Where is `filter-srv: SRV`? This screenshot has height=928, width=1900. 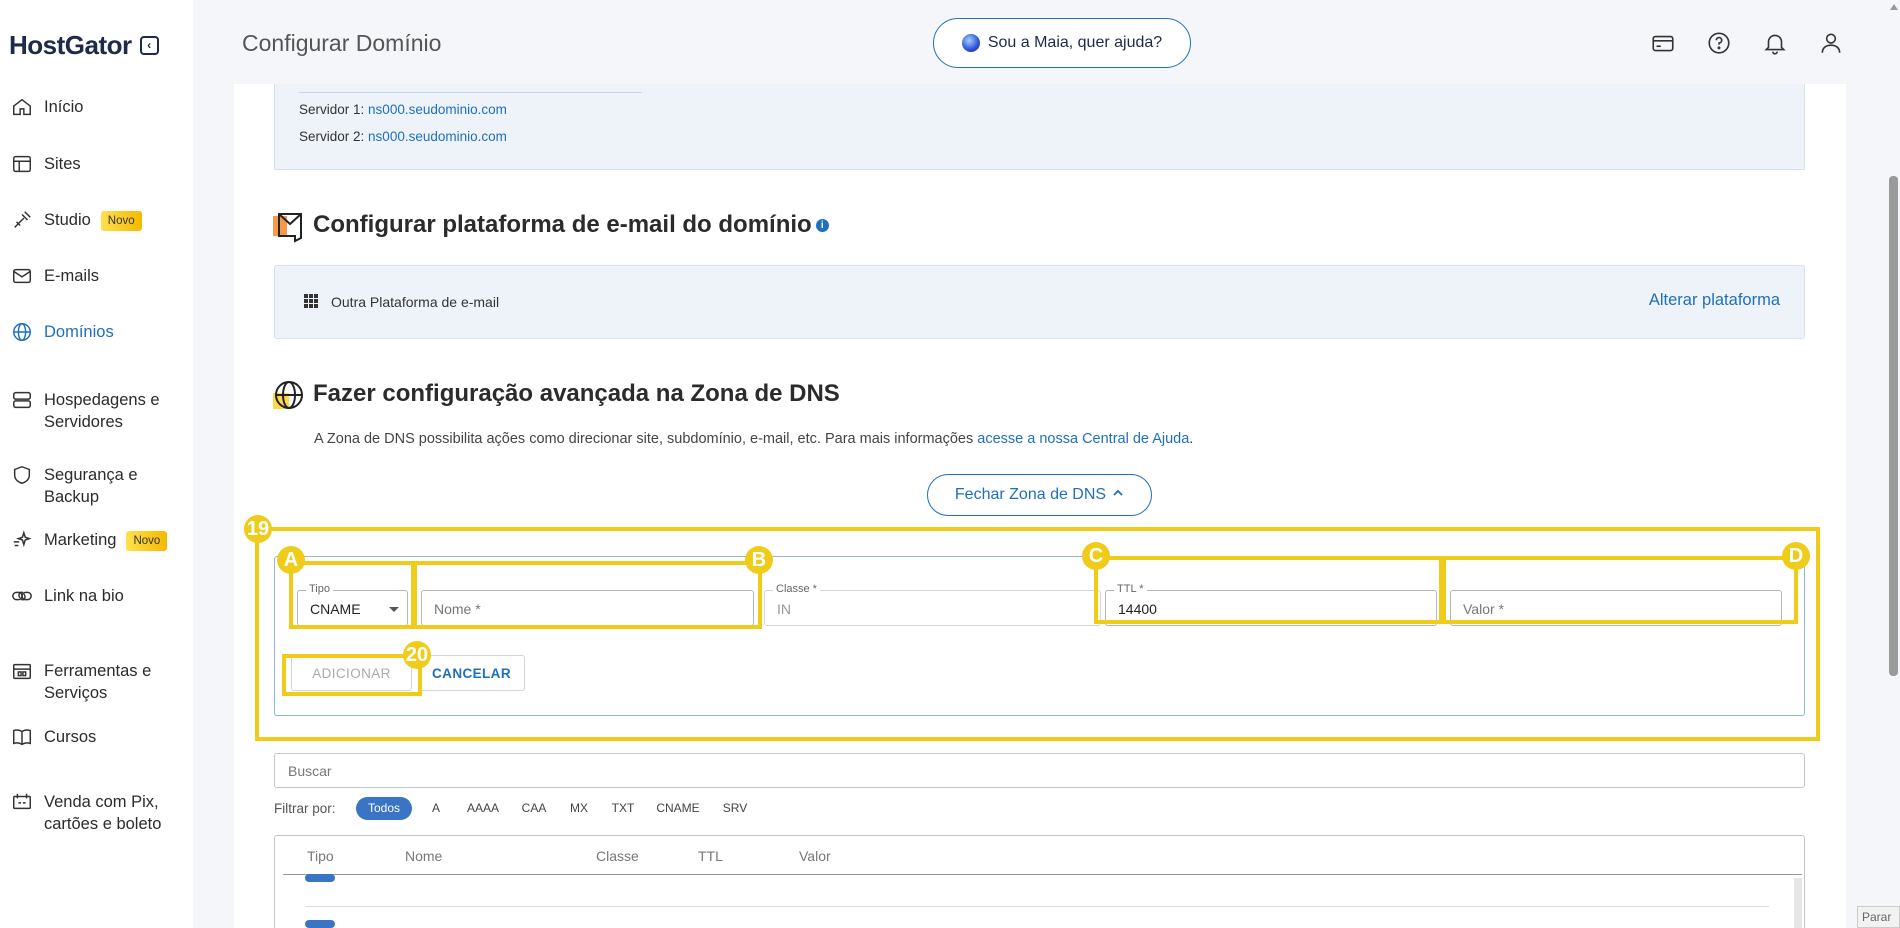
filter-srv: SRV is located at coordinates (735, 808).